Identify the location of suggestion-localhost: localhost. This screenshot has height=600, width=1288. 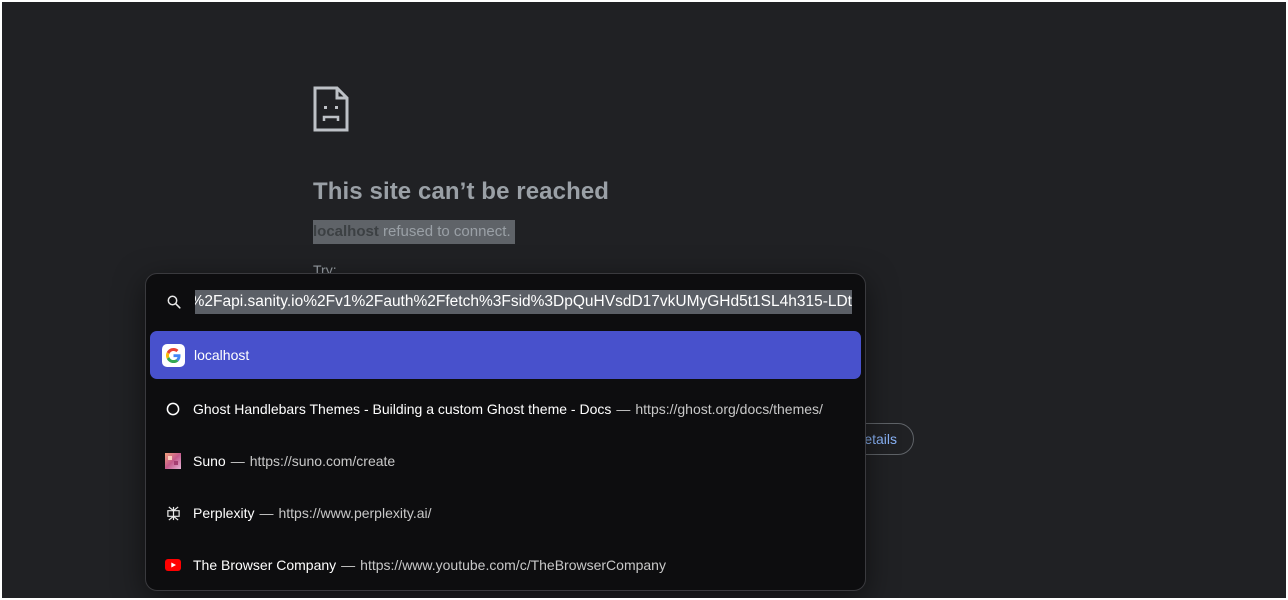
(505, 355).